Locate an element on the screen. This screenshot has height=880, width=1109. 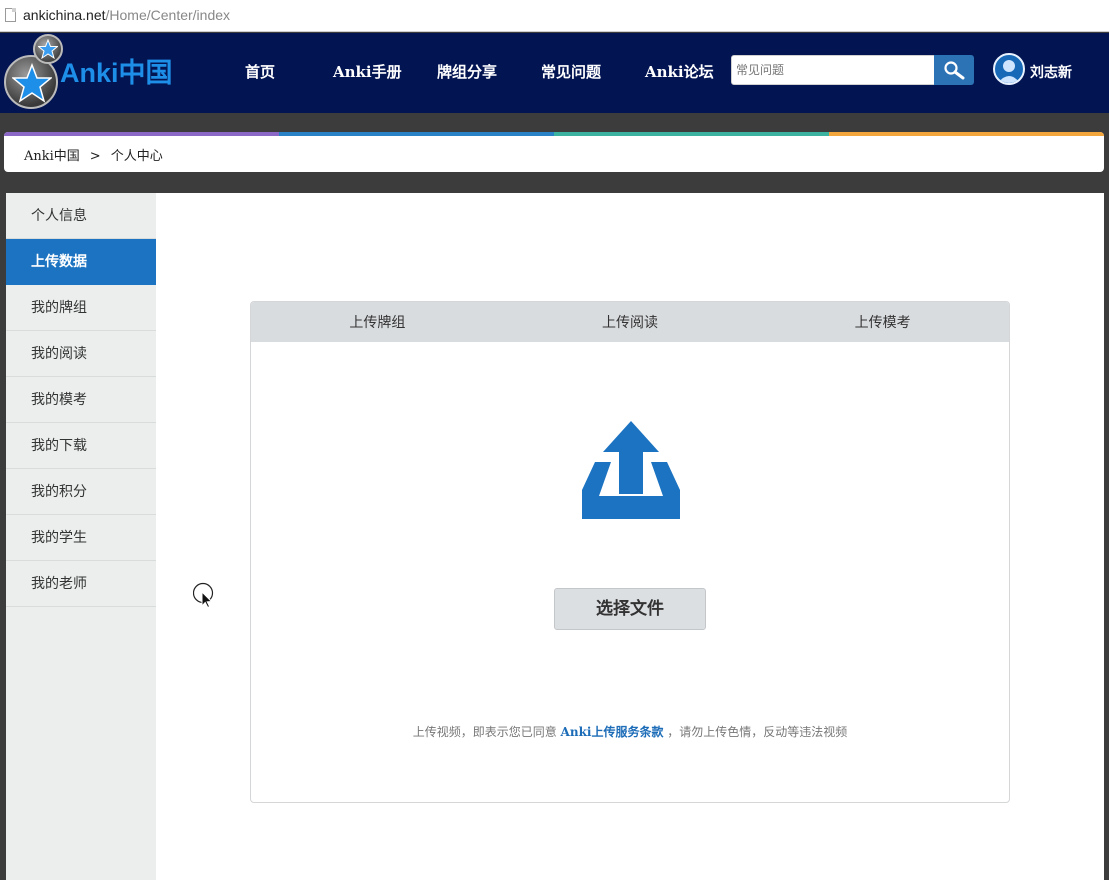
tab-upload-reading: 上传阅读 is located at coordinates (630, 322).